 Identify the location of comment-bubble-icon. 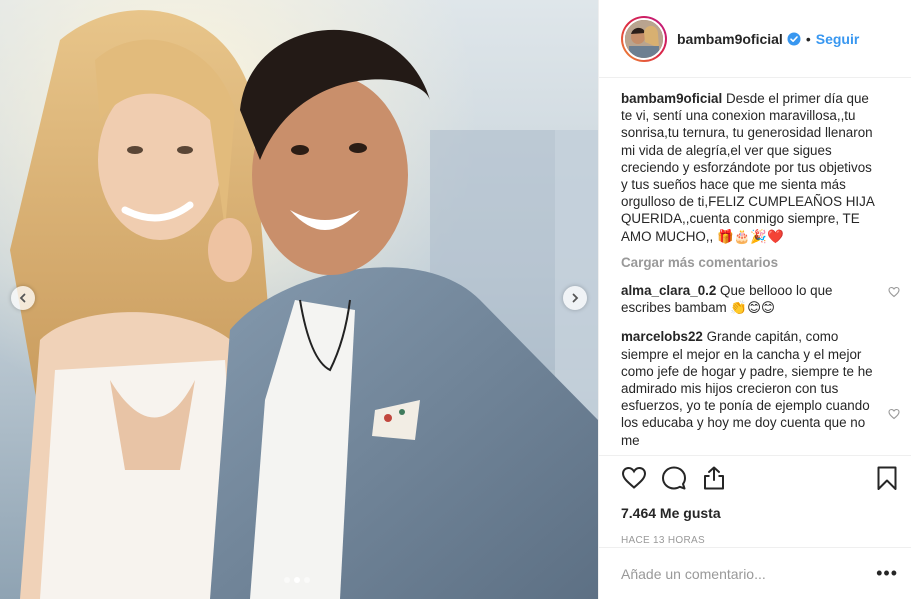
(674, 478).